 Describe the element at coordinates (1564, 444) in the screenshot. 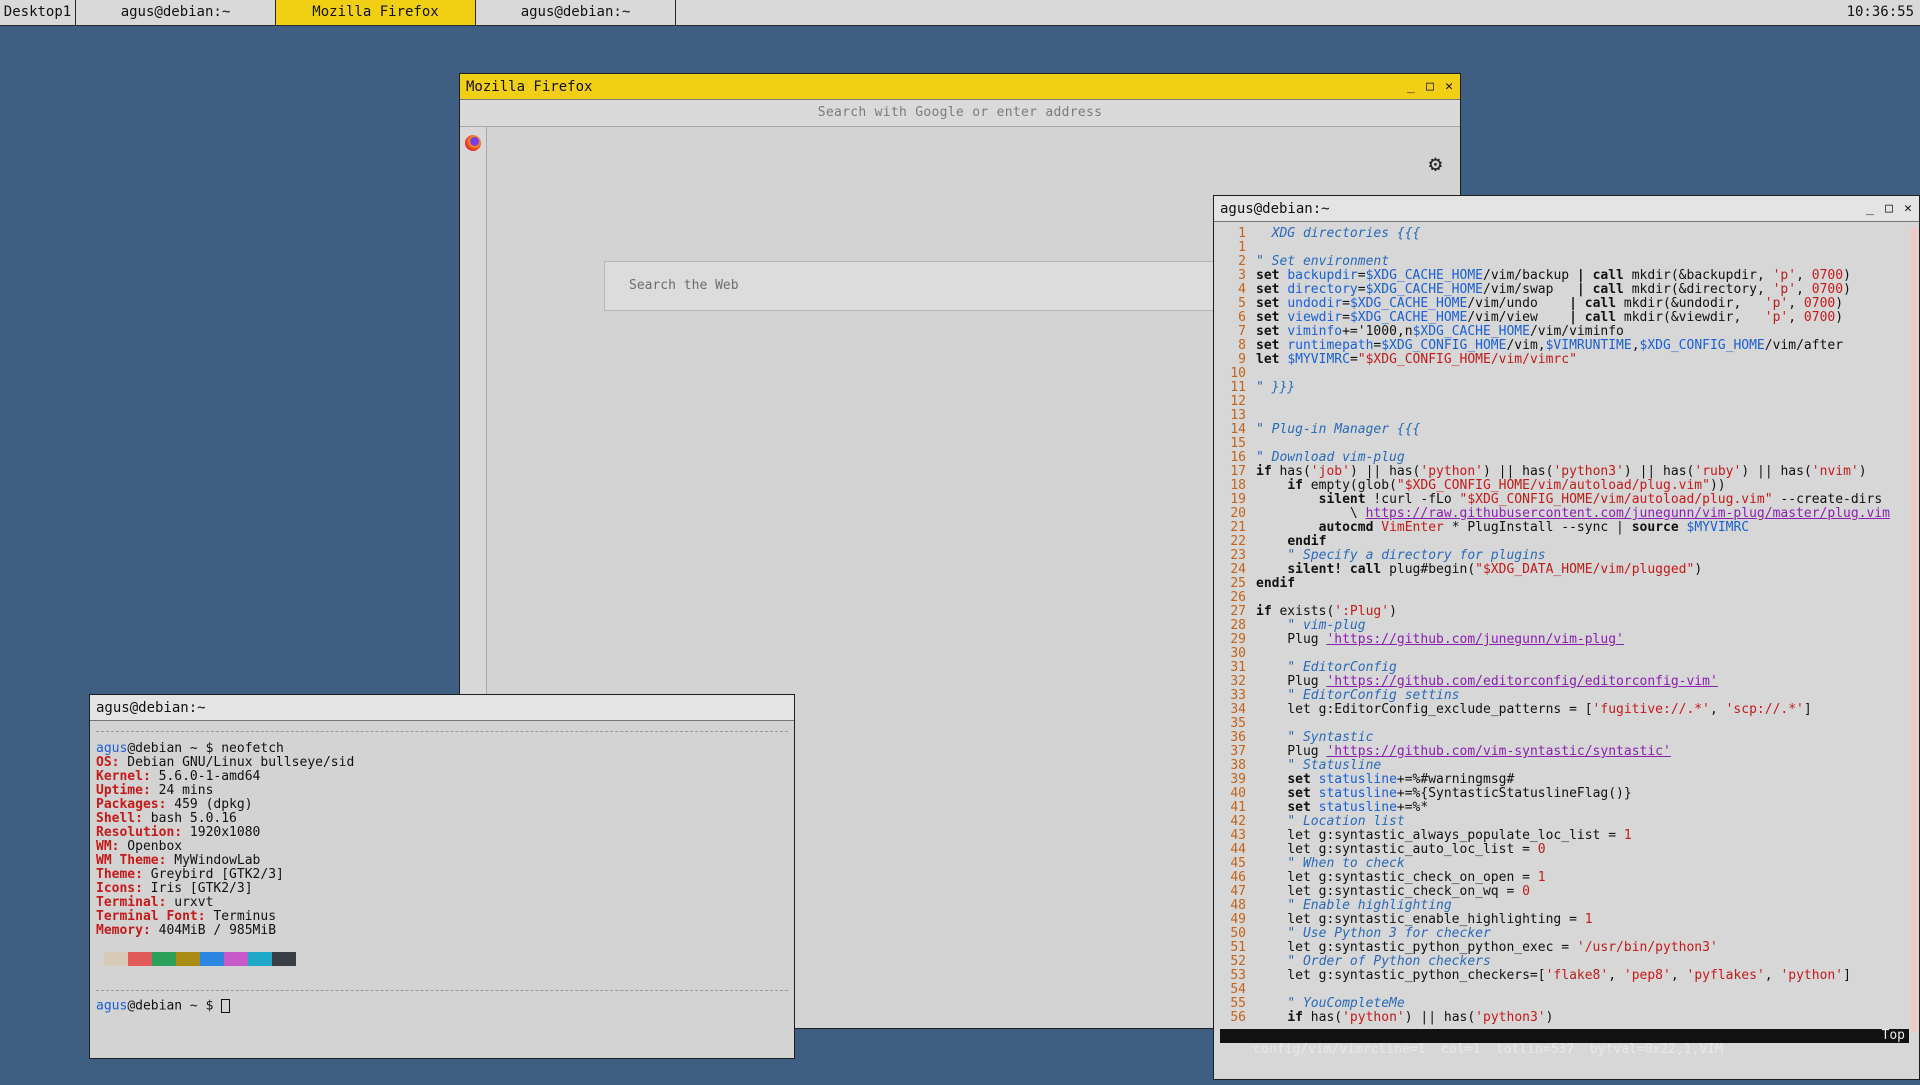

I see `code-line: 15` at that location.